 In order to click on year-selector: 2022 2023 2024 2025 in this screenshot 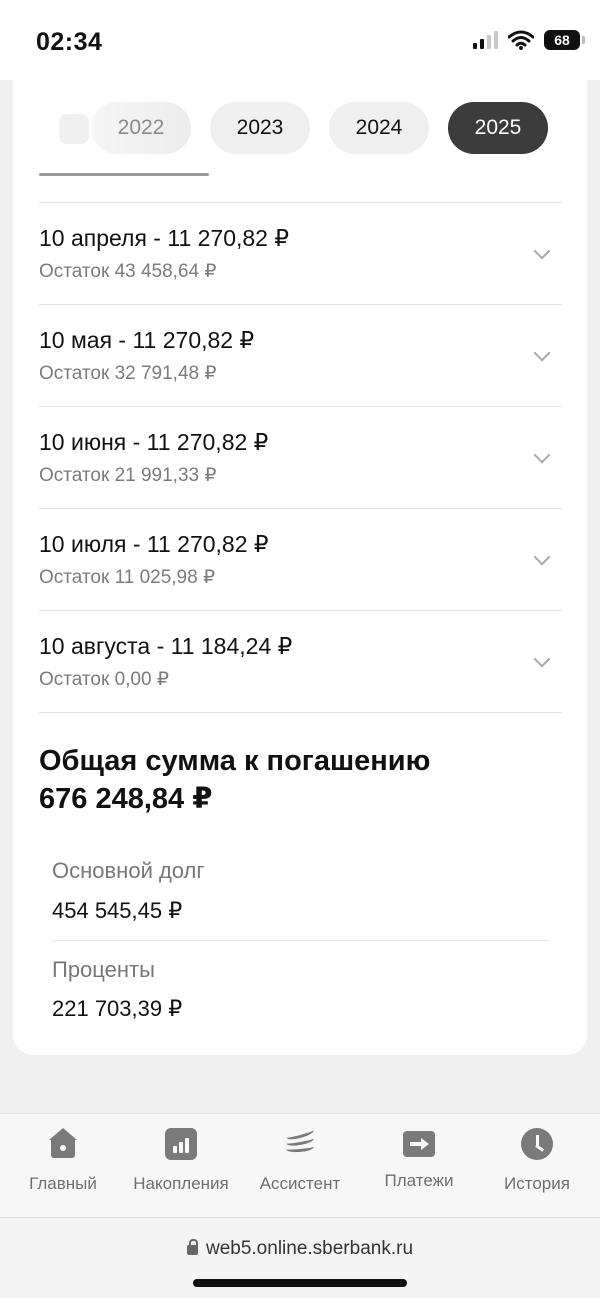, I will do `click(300, 128)`.